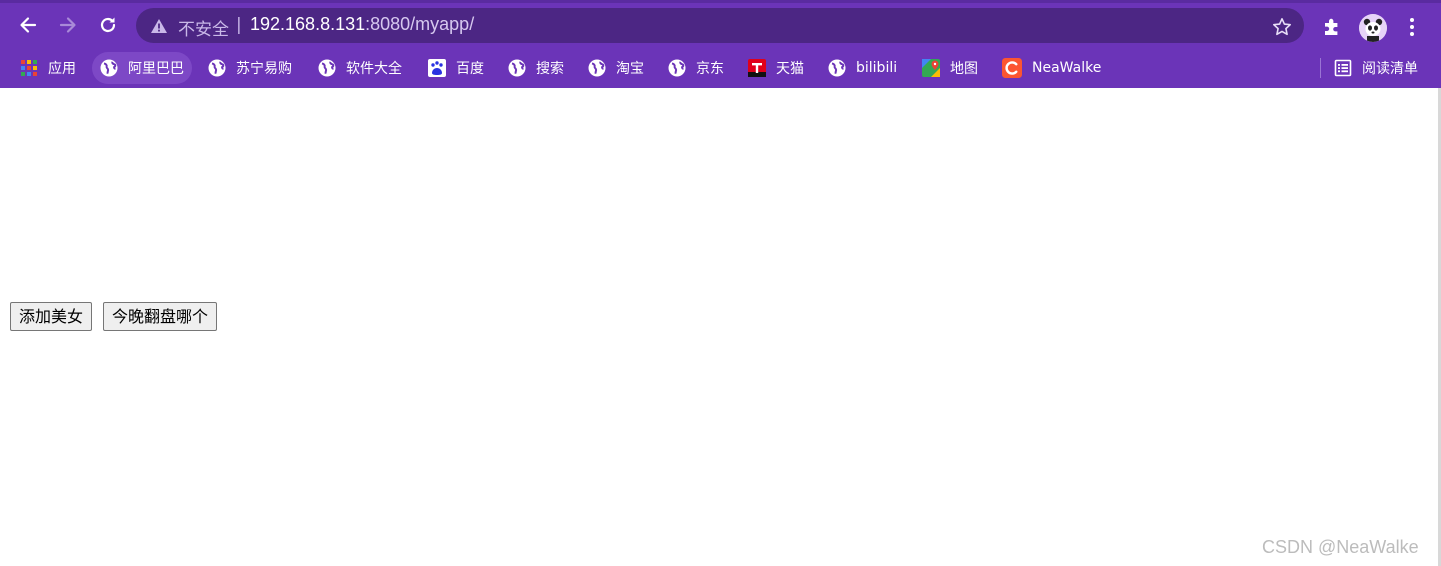 Image resolution: width=1441 pixels, height=566 pixels. I want to click on reading-list-icon, so click(1343, 68).